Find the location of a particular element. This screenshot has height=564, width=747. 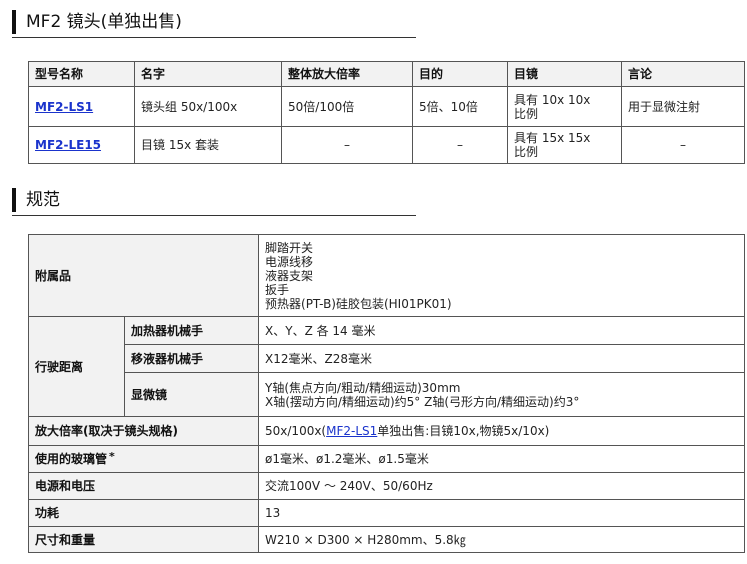

footnote-star: * is located at coordinates (112, 456).